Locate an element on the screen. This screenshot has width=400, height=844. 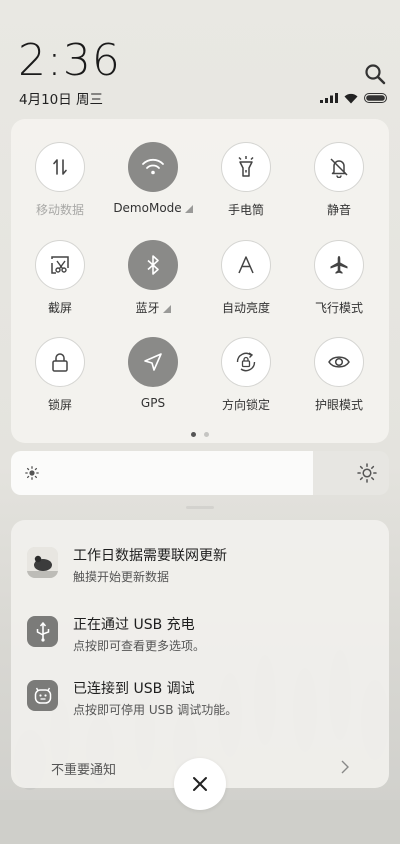
sun-small-icon is located at coordinates (32, 473).